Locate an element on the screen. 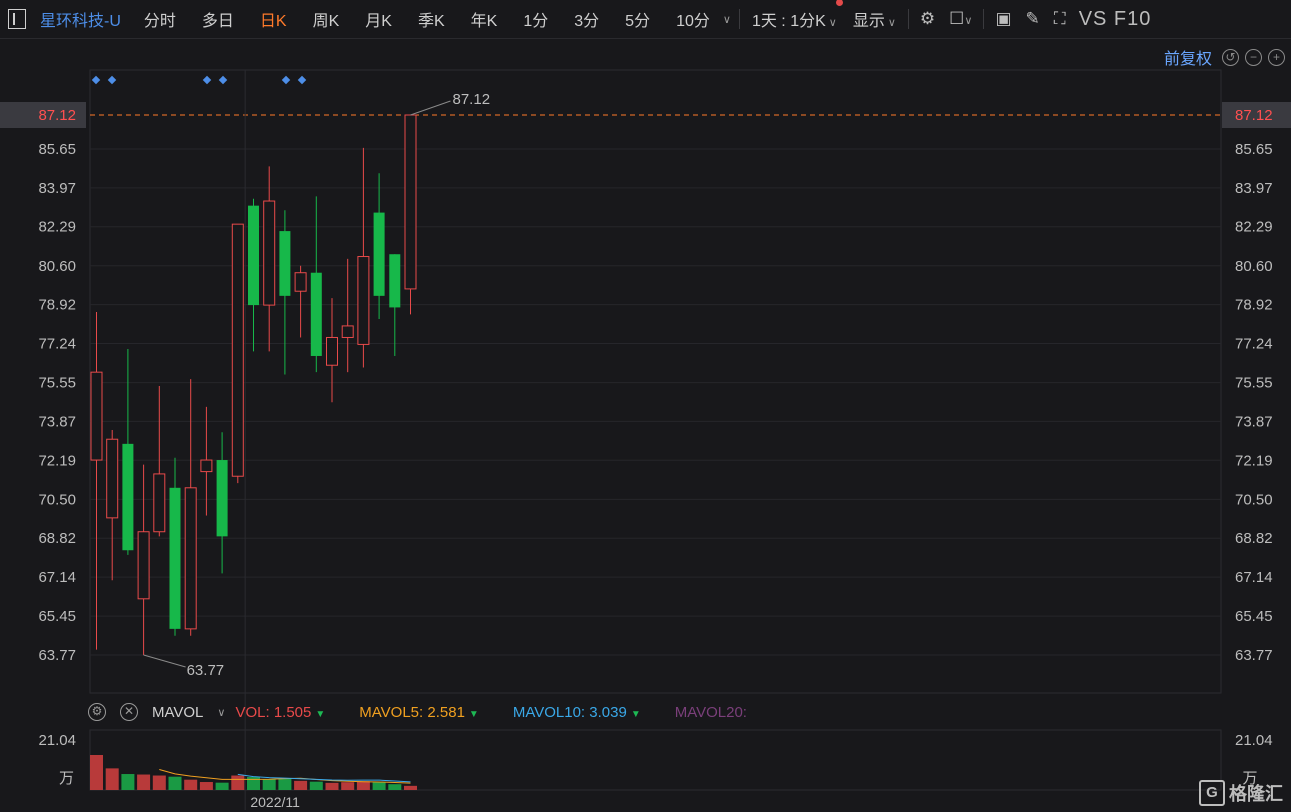 The height and width of the screenshot is (812, 1291). mavol5-value: 2.581 is located at coordinates (446, 712).